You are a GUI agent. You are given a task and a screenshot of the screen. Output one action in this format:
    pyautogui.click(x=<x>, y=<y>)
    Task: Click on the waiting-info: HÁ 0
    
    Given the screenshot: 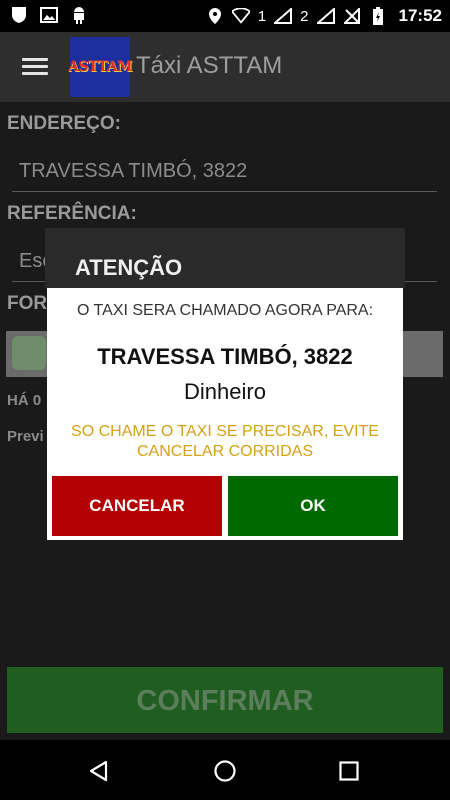 What is the action you would take?
    pyautogui.click(x=24, y=400)
    